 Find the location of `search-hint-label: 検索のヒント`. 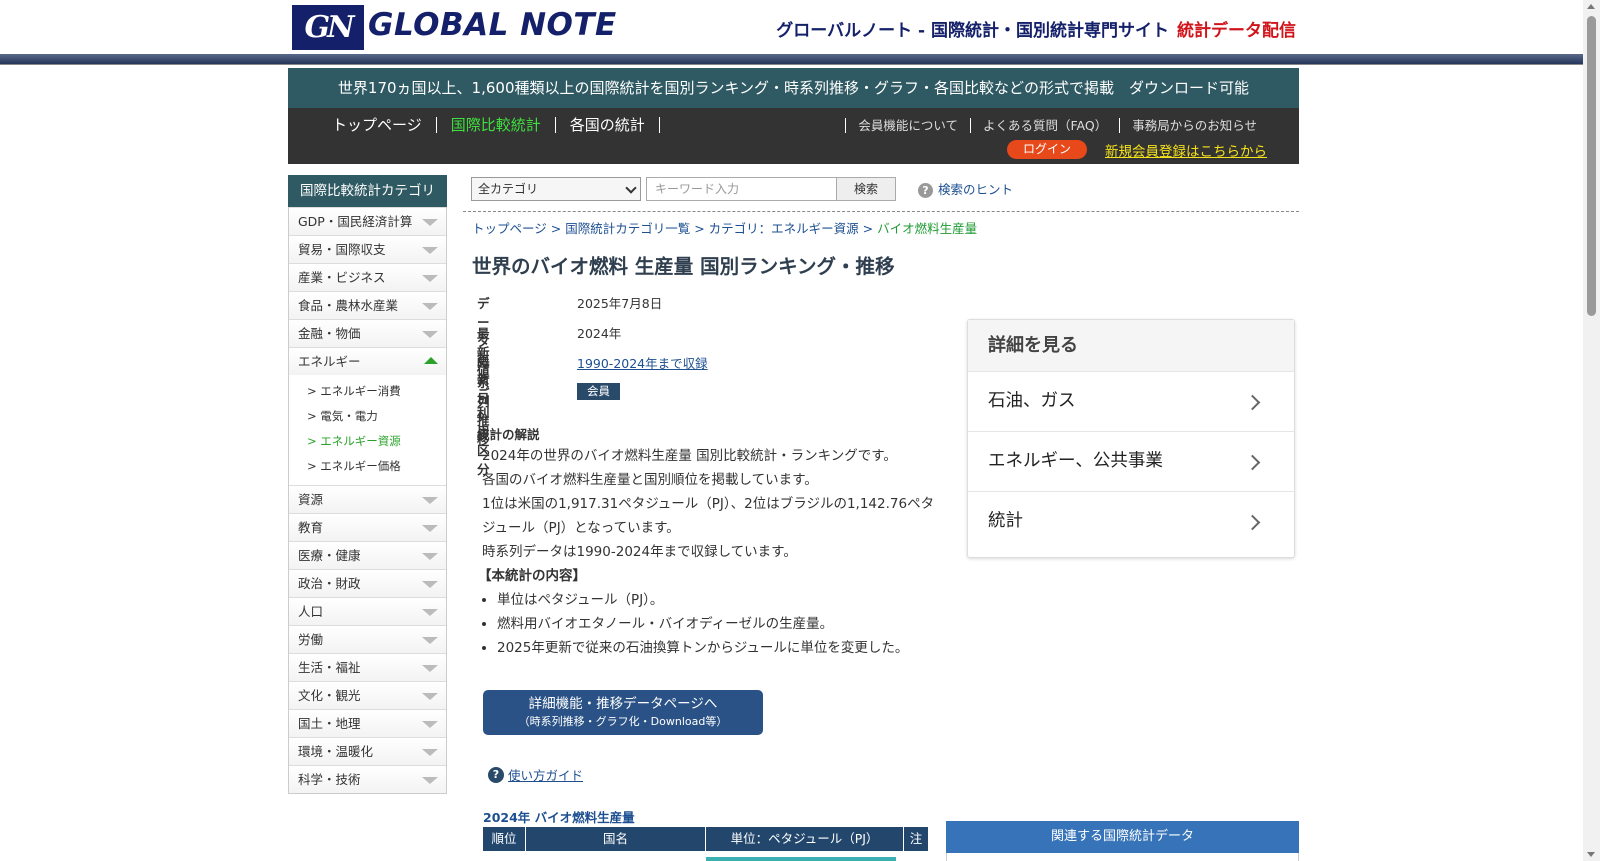

search-hint-label: 検索のヒント is located at coordinates (976, 189).